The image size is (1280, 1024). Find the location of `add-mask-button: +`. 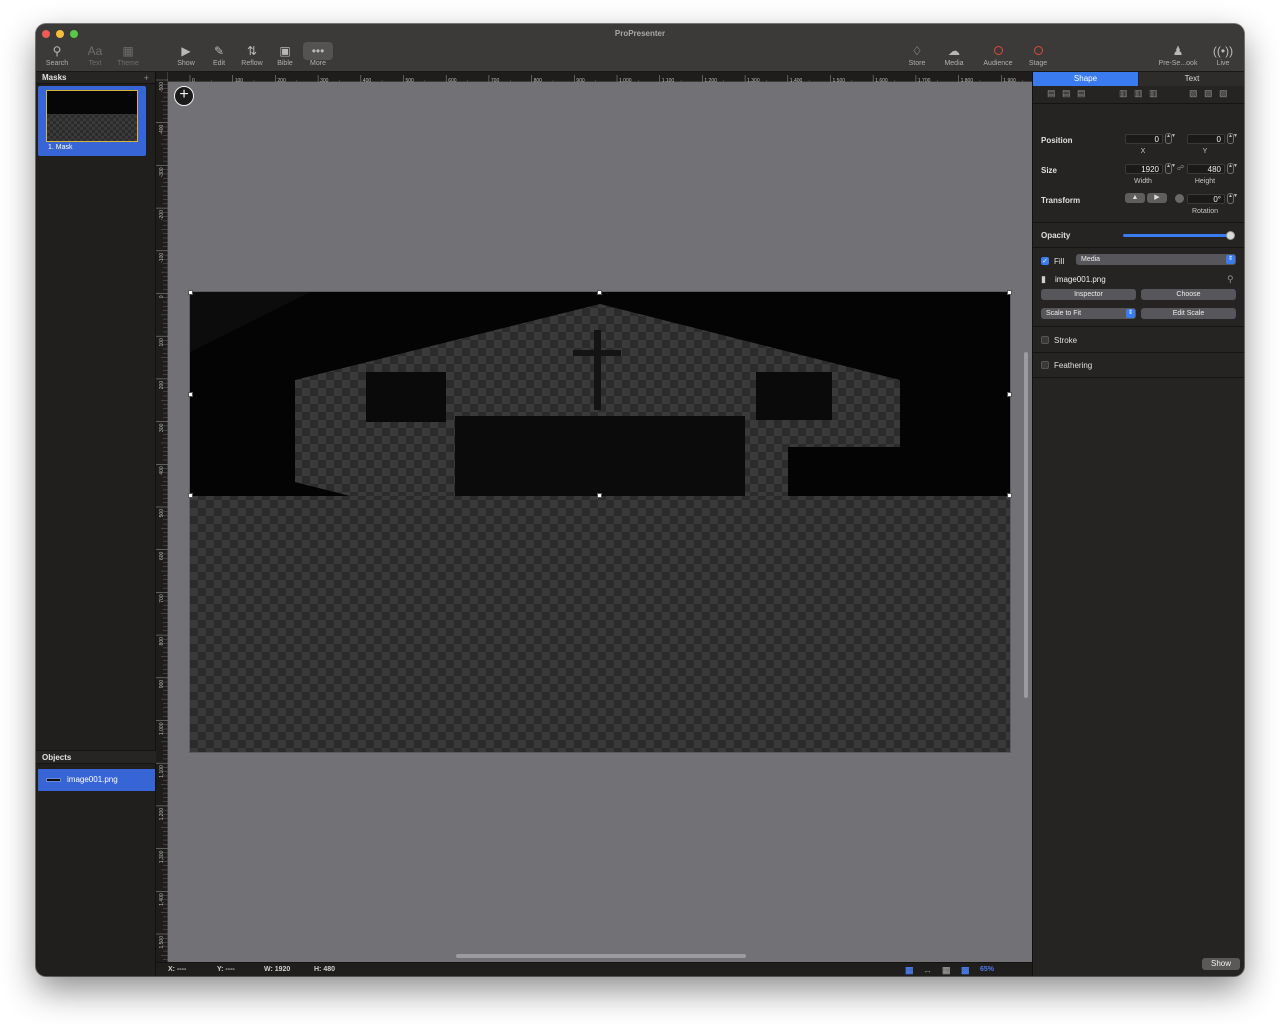

add-mask-button: + is located at coordinates (146, 78).